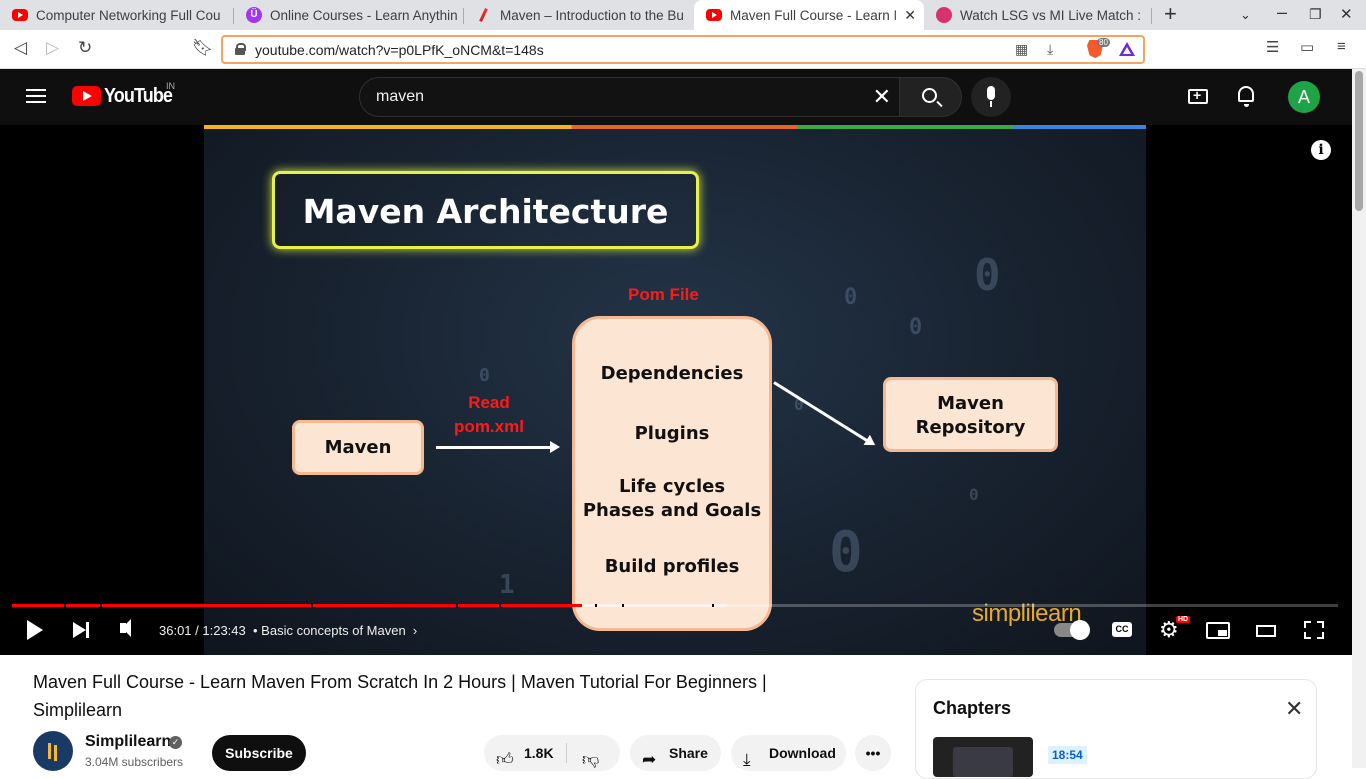 Image resolution: width=1366 pixels, height=779 pixels. I want to click on search-query: maven, so click(400, 97).